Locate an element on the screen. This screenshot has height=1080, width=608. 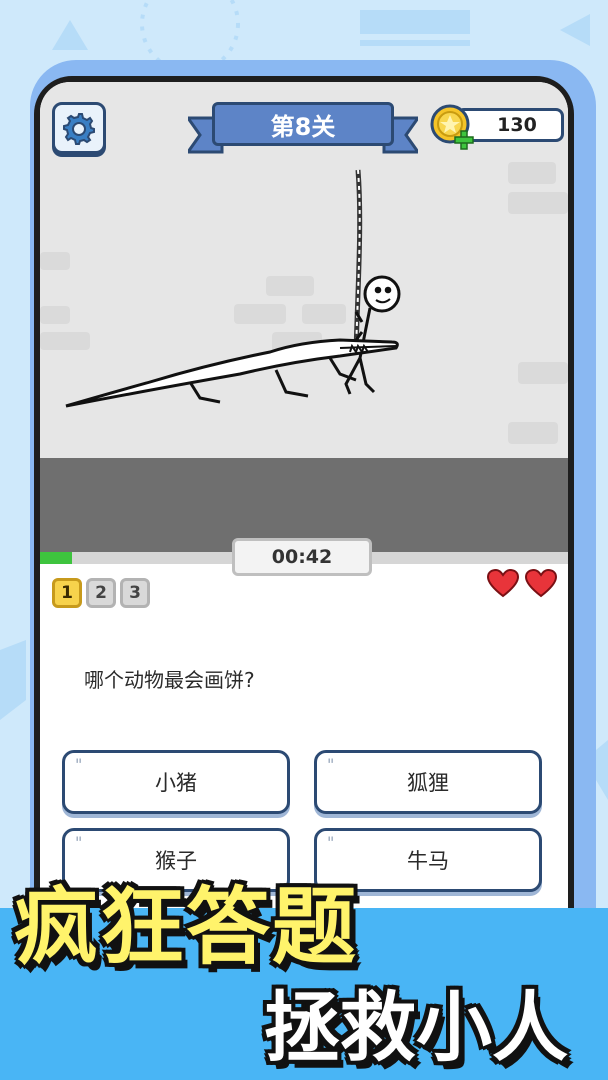
stage-indicator: 123 is located at coordinates (101, 593).